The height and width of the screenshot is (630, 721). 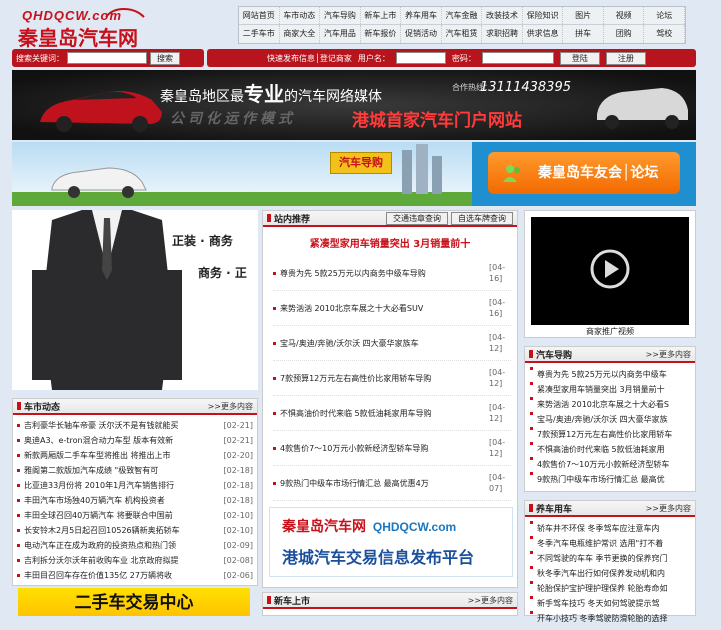 I want to click on login-button: 登陆, so click(x=579, y=58).